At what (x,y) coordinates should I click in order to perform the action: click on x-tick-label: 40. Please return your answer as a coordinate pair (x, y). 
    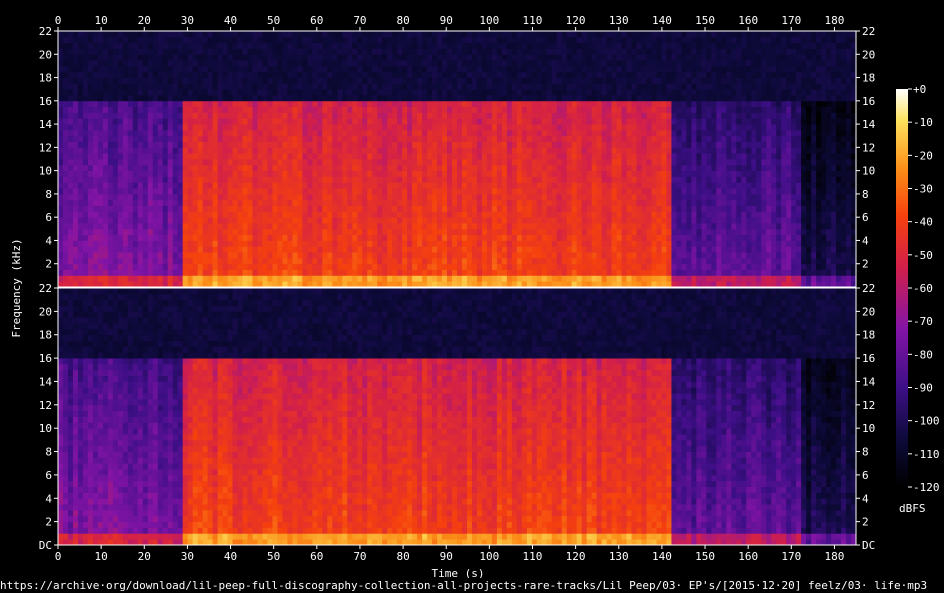
    Looking at the image, I should click on (230, 556).